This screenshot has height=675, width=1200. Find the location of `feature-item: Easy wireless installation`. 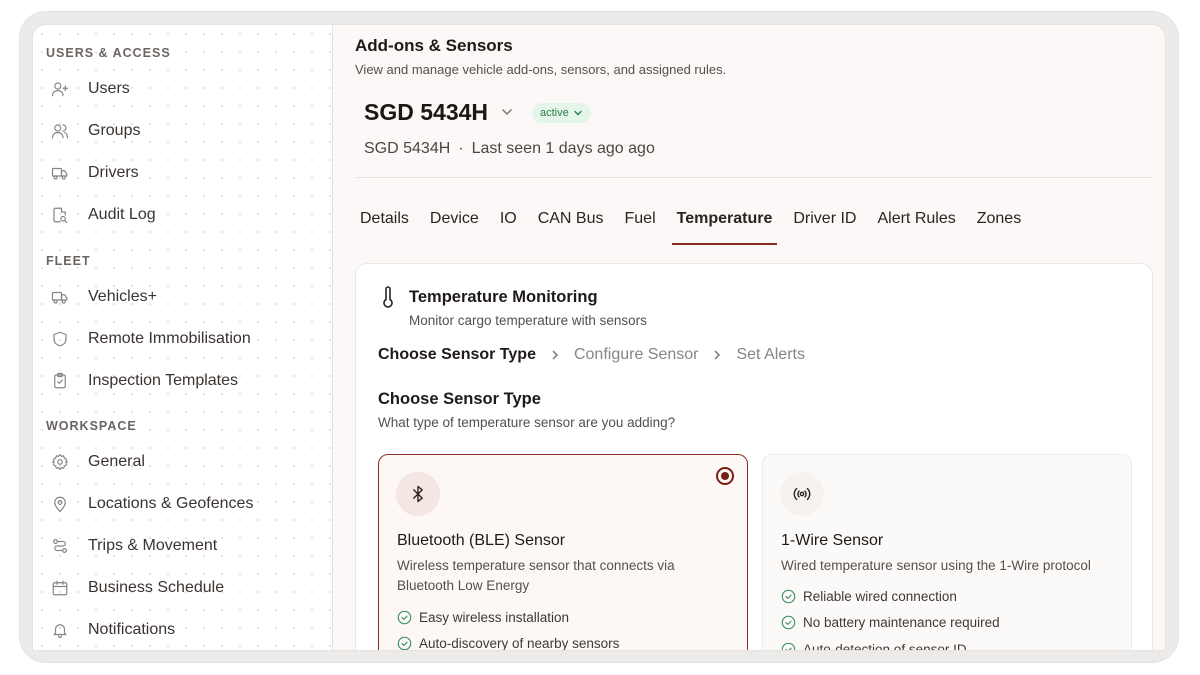

feature-item: Easy wireless installation is located at coordinates (508, 617).